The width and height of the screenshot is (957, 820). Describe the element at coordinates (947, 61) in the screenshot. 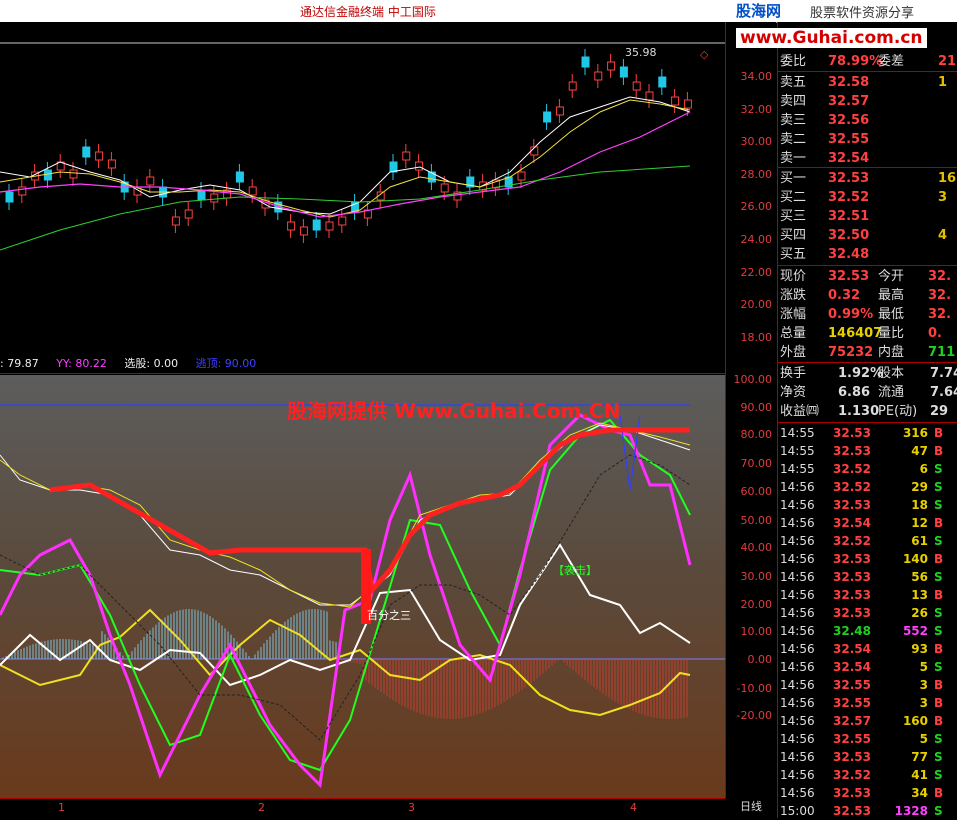

I see `weicha-value: 21` at that location.